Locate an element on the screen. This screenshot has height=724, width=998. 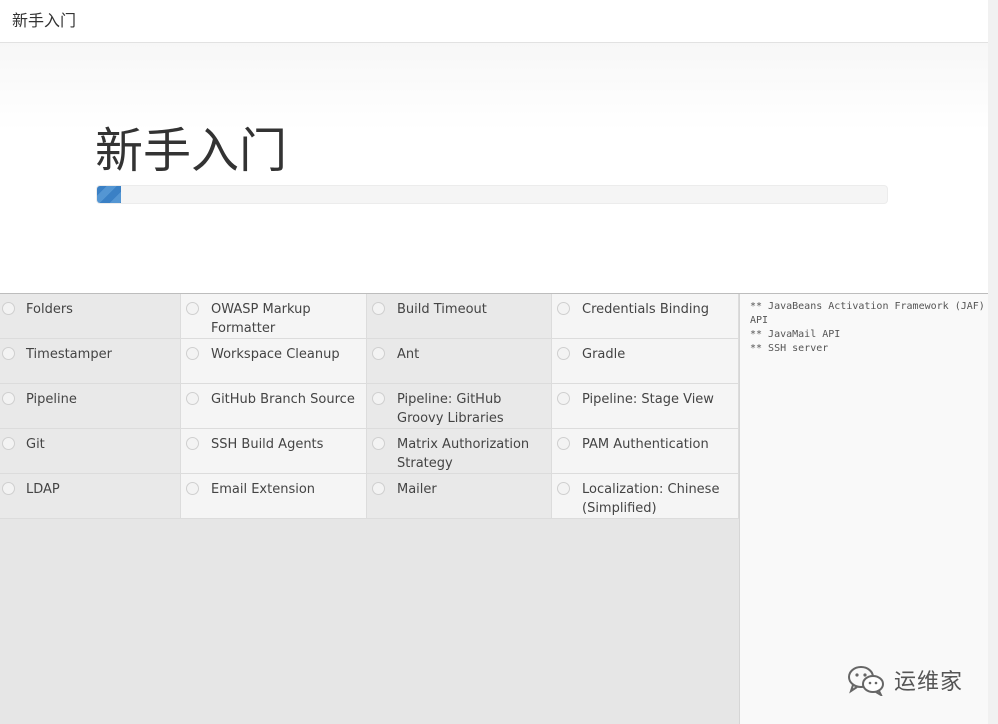
plugin-item: Build Timeout is located at coordinates (459, 316).